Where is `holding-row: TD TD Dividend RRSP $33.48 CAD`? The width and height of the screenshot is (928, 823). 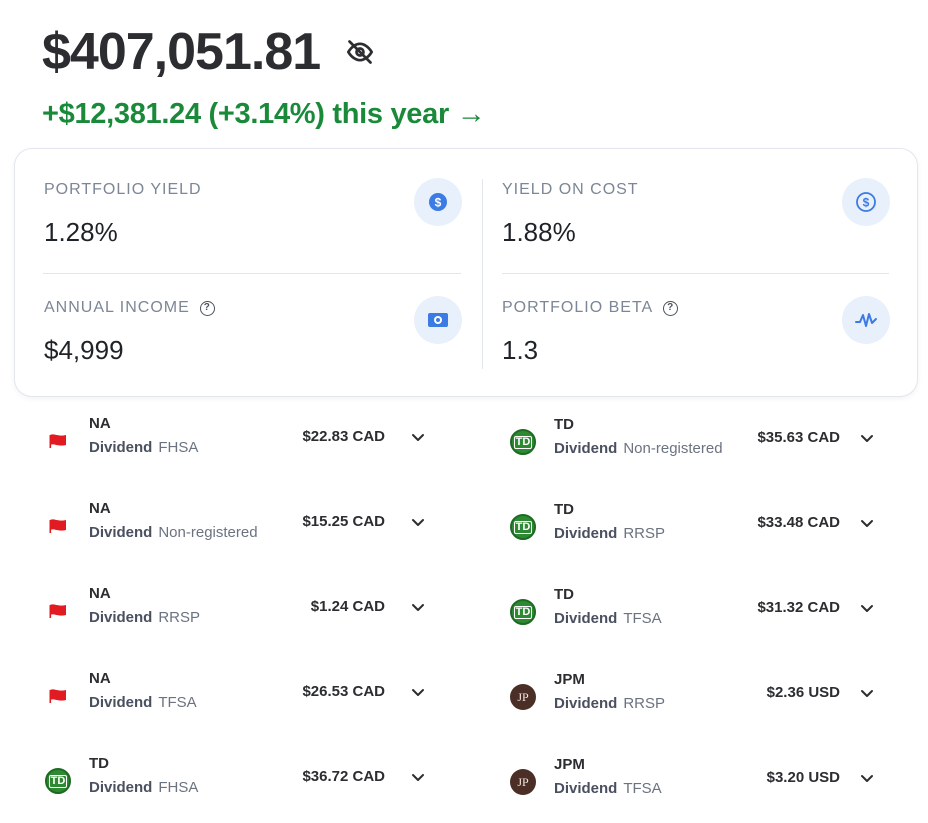 holding-row: TD TD Dividend RRSP $33.48 CAD is located at coordinates (694, 528).